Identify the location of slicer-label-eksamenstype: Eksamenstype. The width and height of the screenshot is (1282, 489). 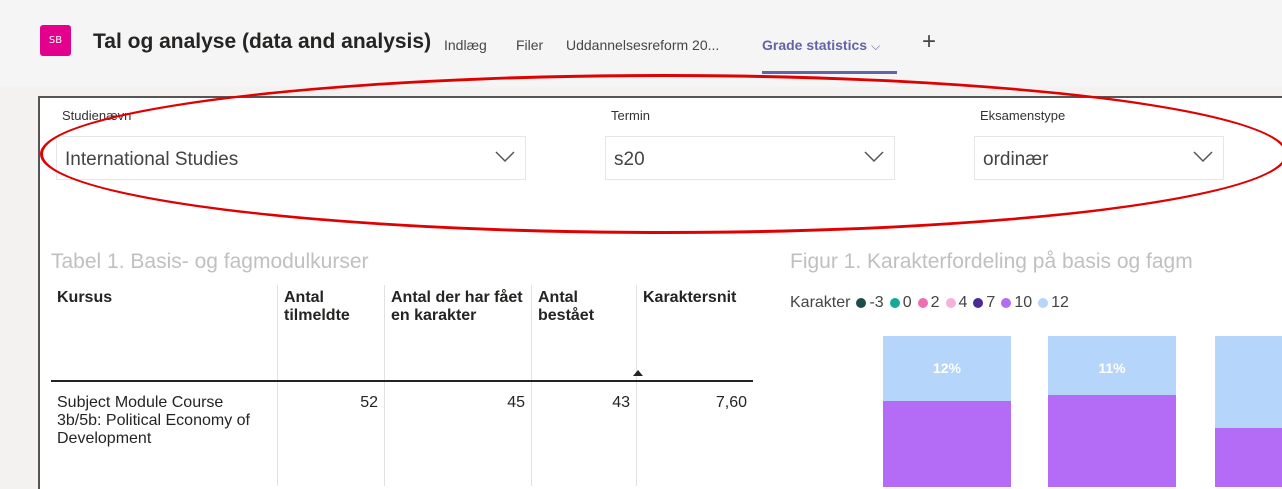
(1023, 115).